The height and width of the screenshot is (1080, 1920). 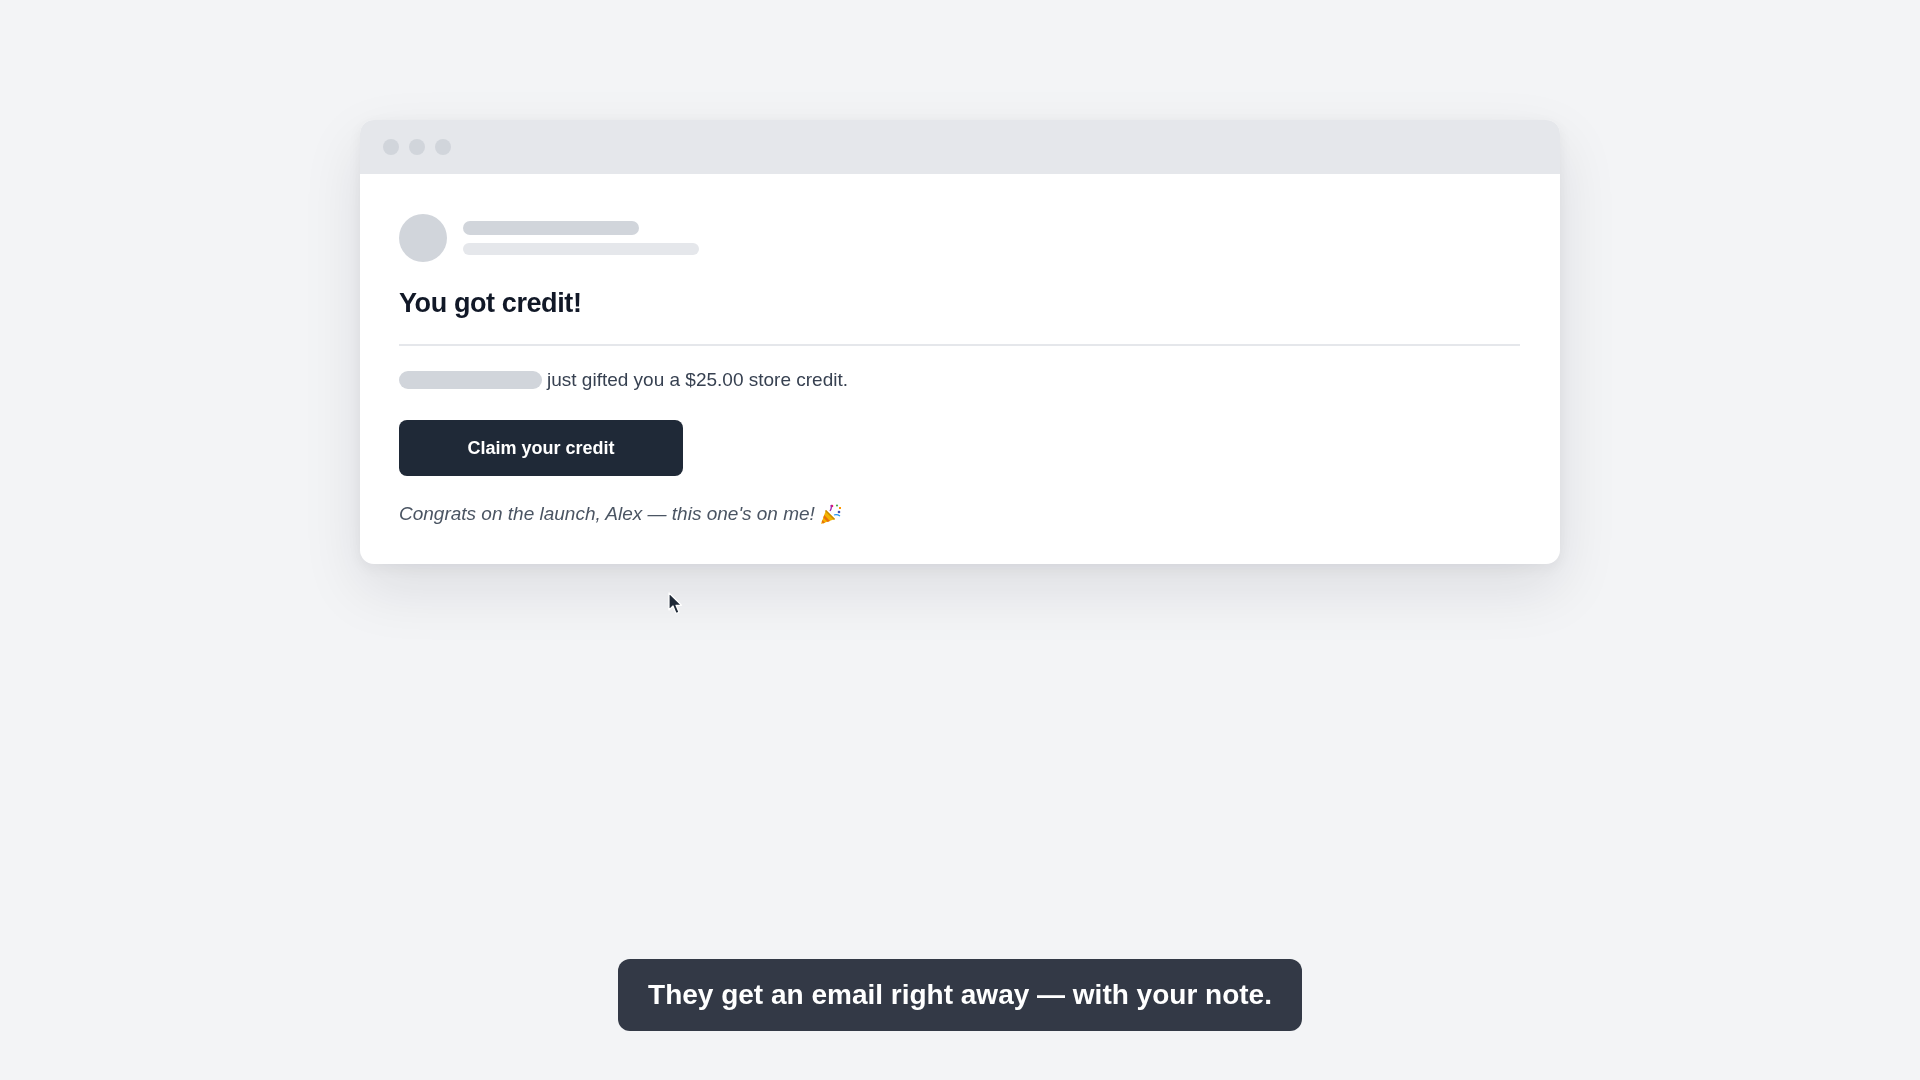 What do you see at coordinates (830, 514) in the screenshot?
I see `party-popper-icon` at bounding box center [830, 514].